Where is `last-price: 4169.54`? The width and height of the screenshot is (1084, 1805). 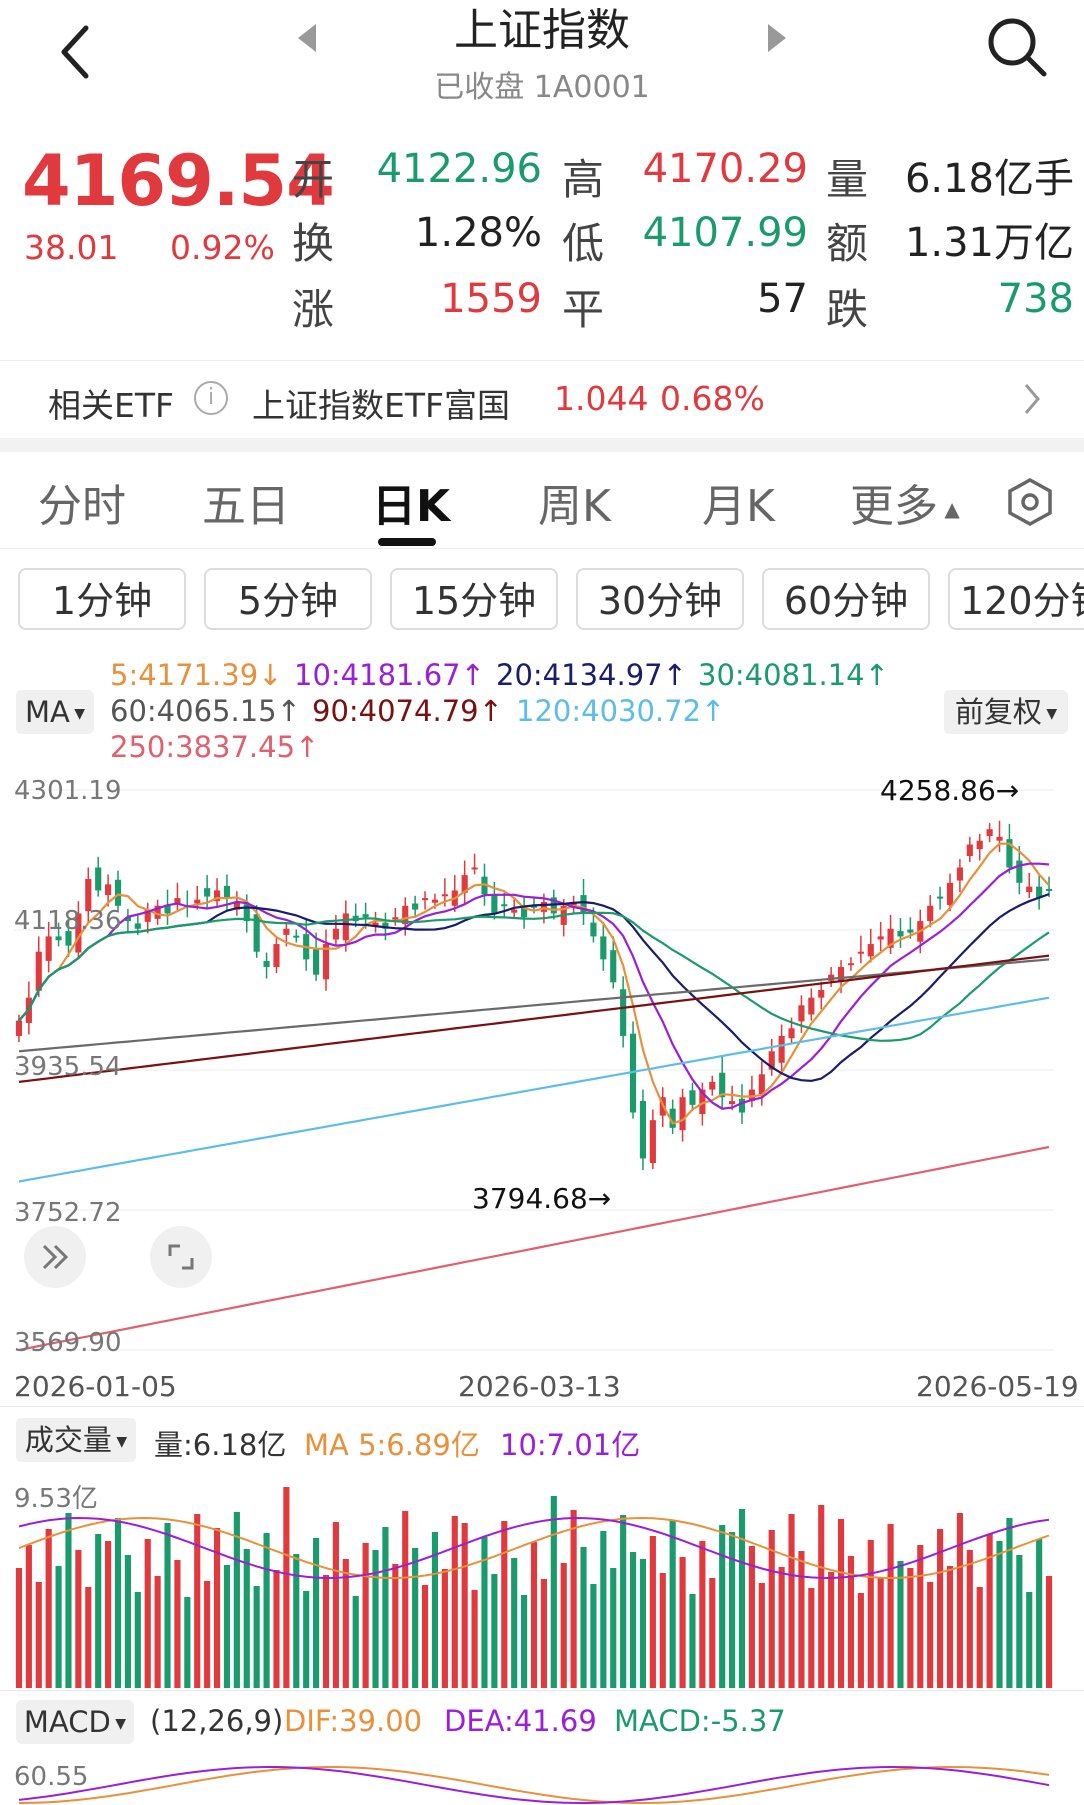
last-price: 4169.54 is located at coordinates (178, 181).